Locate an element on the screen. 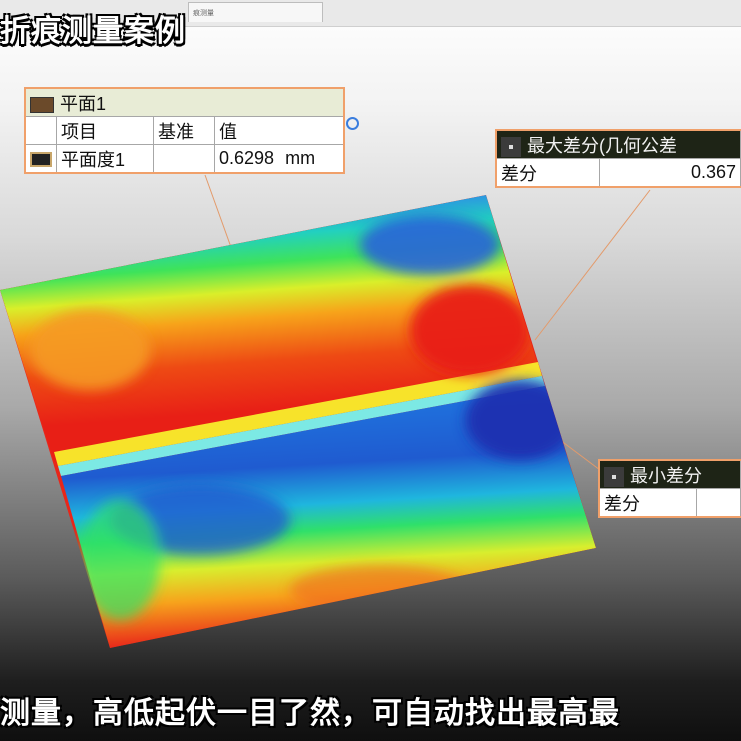 The image size is (741, 741). row-base is located at coordinates (184, 159).